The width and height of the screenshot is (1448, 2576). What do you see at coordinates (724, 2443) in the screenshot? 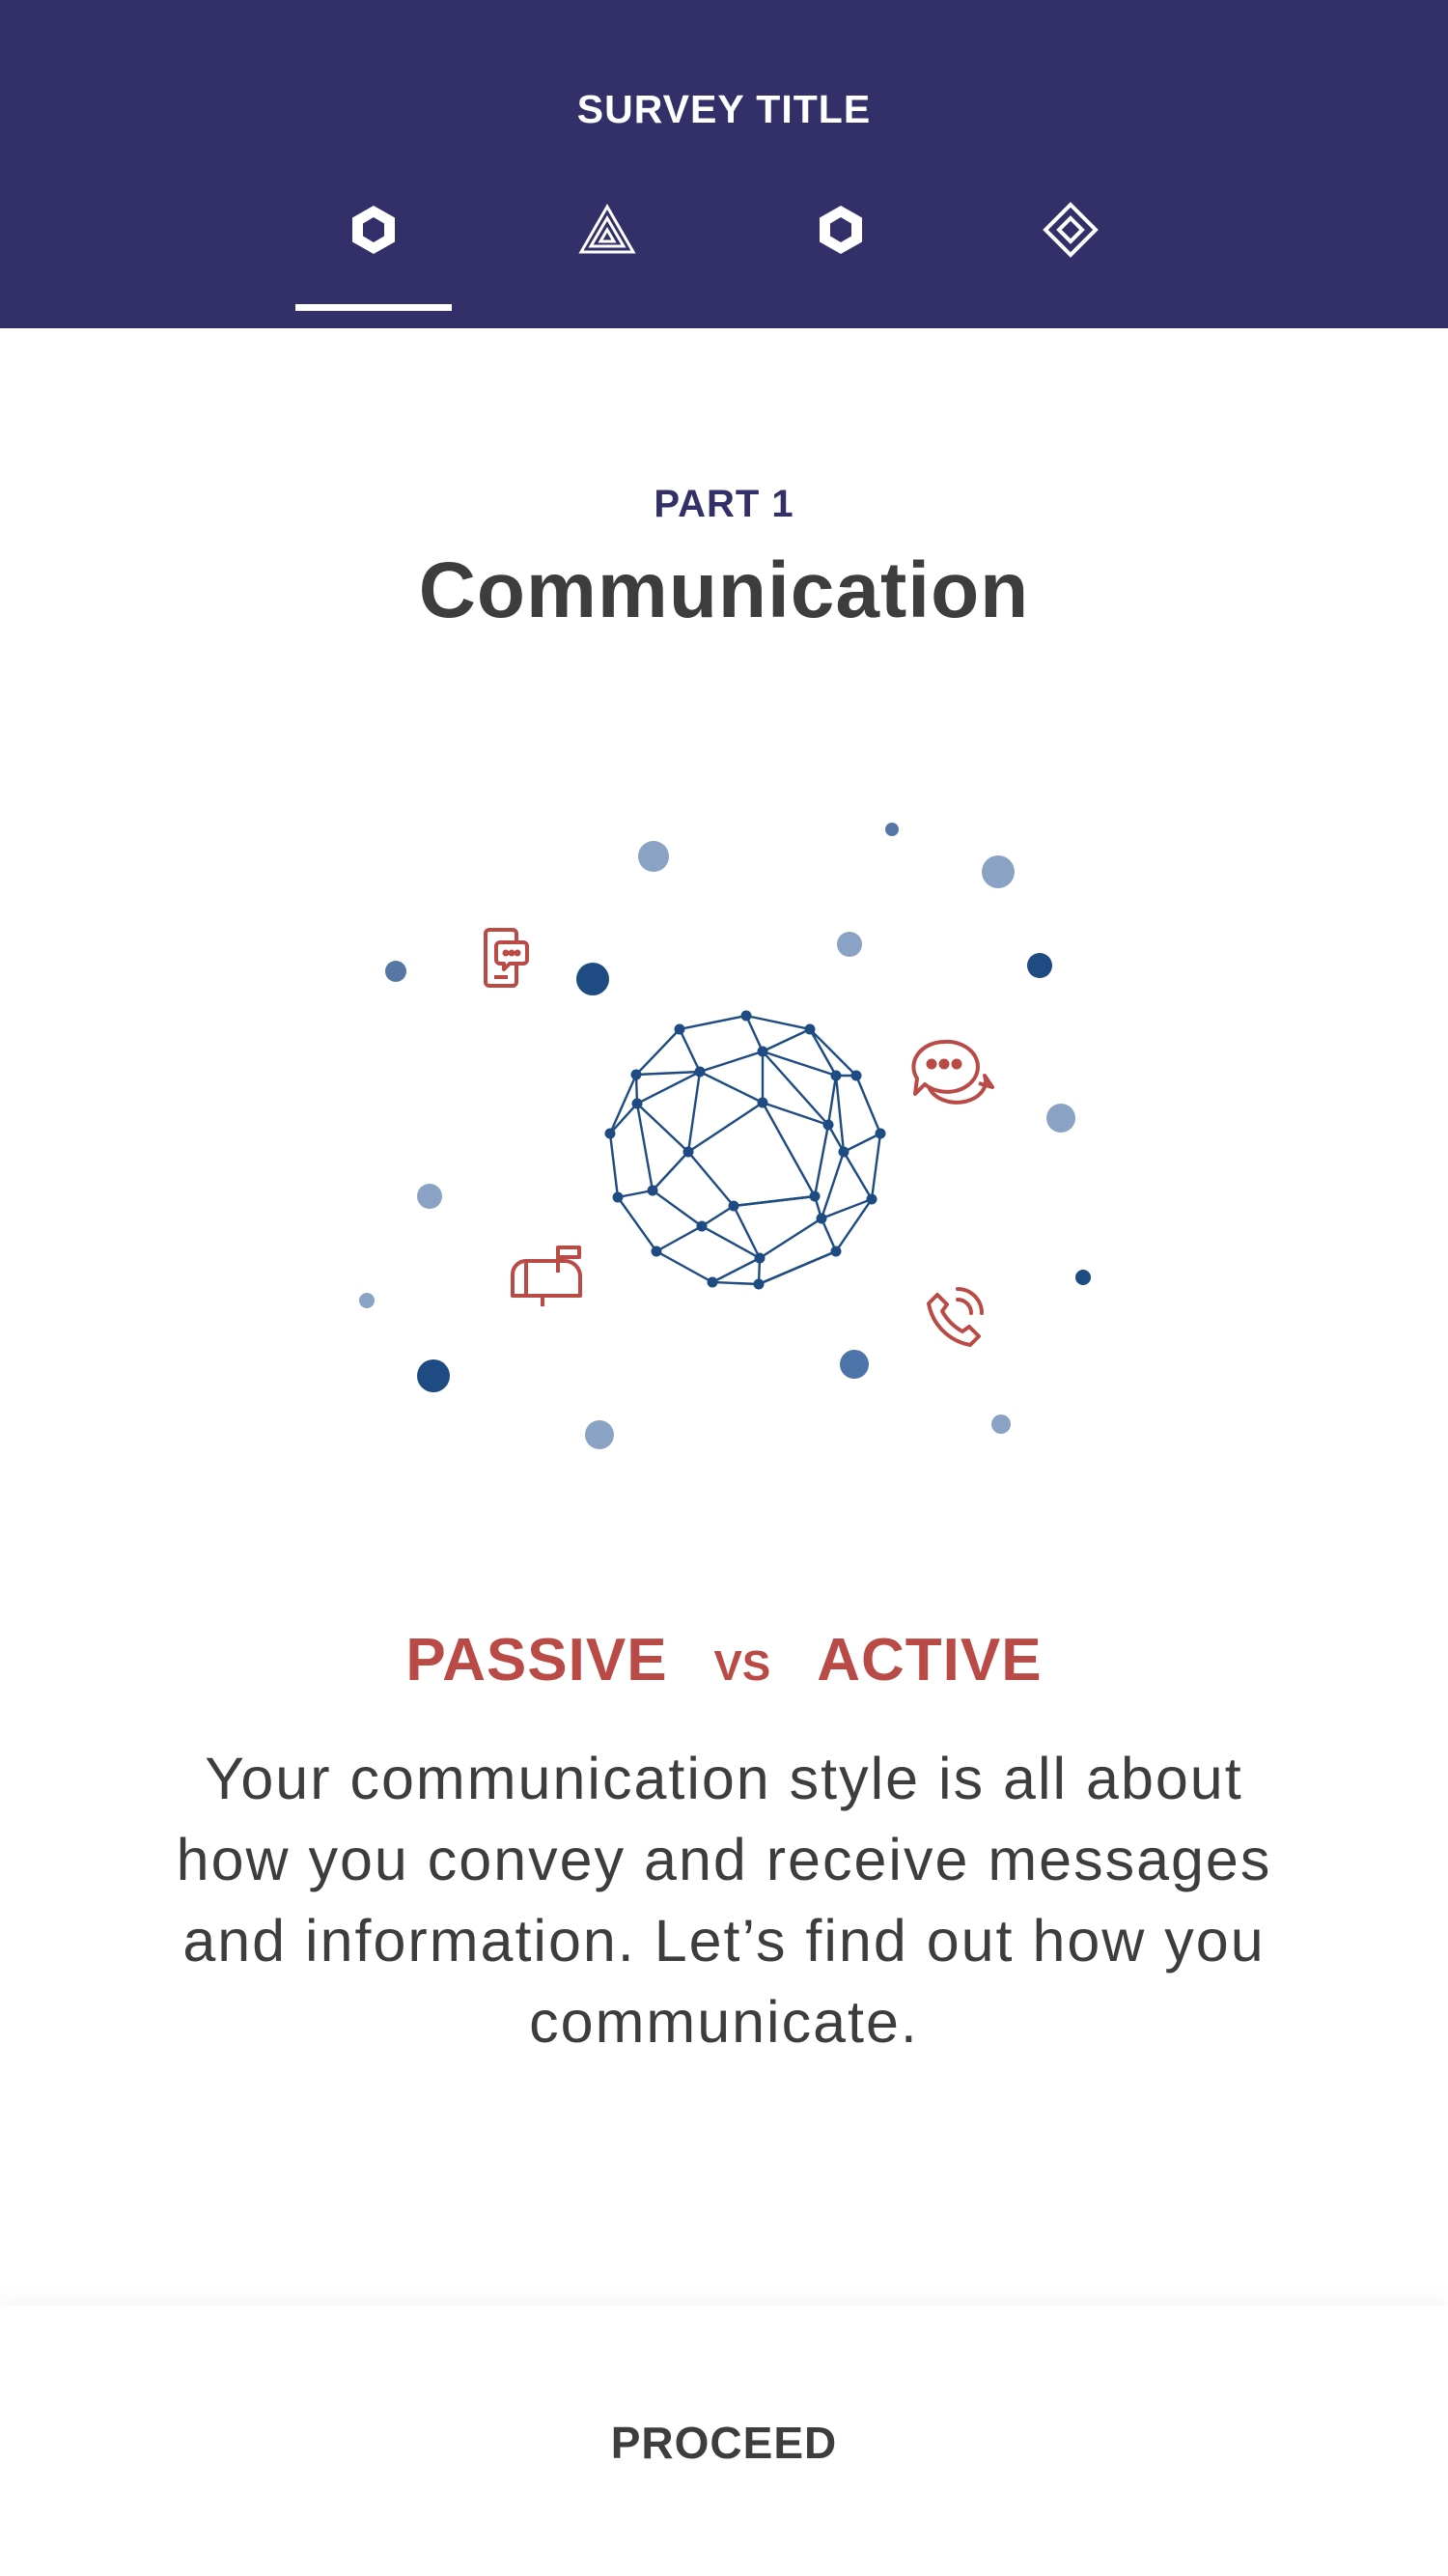
I see `proceed-button: PROCEED` at bounding box center [724, 2443].